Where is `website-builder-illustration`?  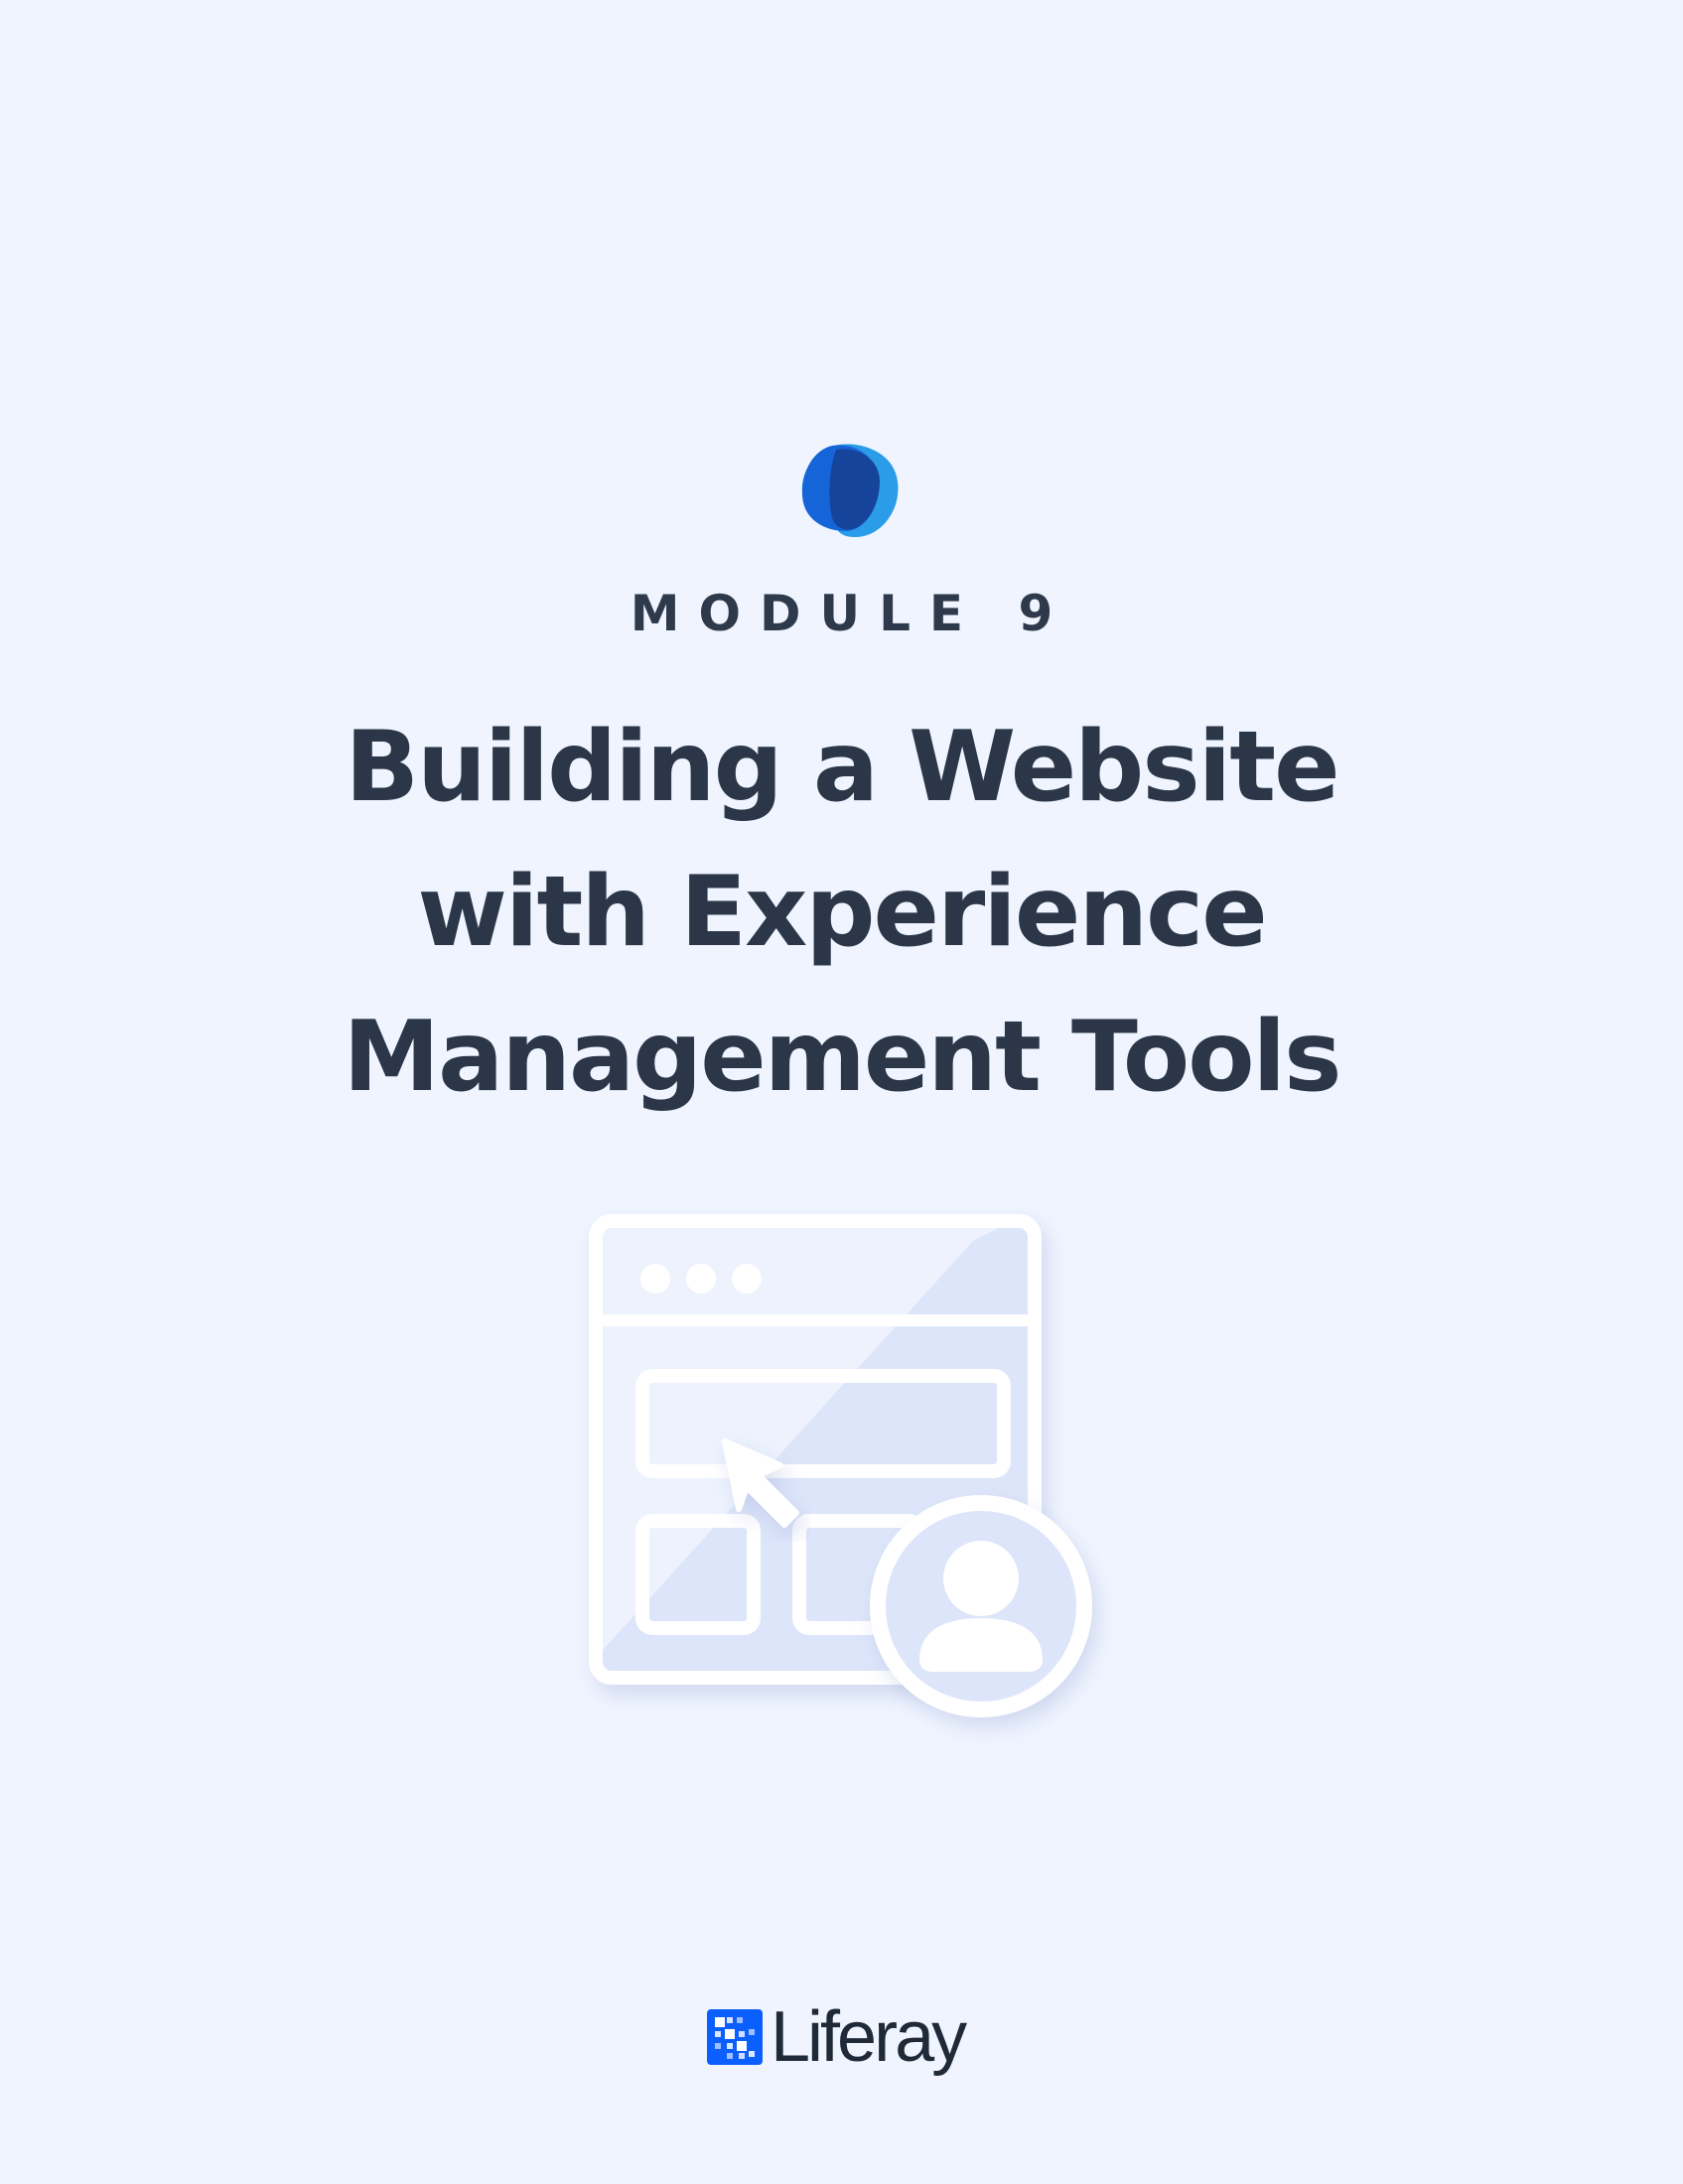 website-builder-illustration is located at coordinates (840, 1465).